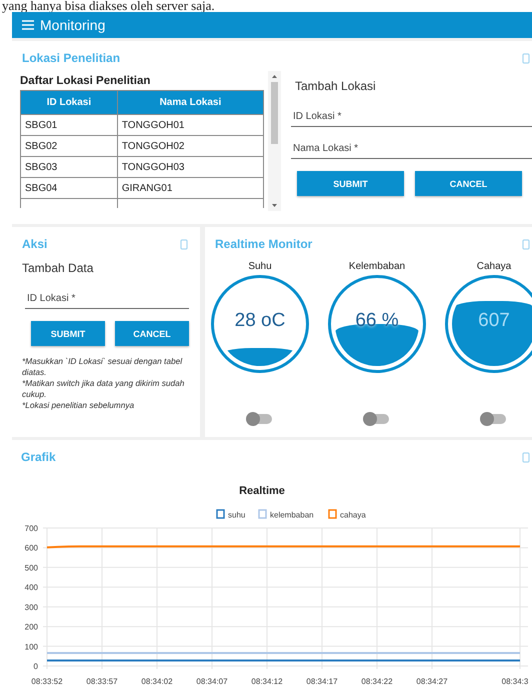 The width and height of the screenshot is (532, 698). Describe the element at coordinates (494, 267) in the screenshot. I see `gauge-label: Cahaya` at that location.